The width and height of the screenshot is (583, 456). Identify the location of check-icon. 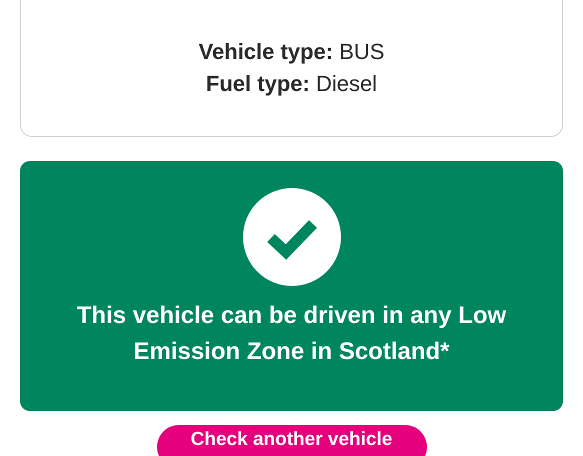
(291, 237).